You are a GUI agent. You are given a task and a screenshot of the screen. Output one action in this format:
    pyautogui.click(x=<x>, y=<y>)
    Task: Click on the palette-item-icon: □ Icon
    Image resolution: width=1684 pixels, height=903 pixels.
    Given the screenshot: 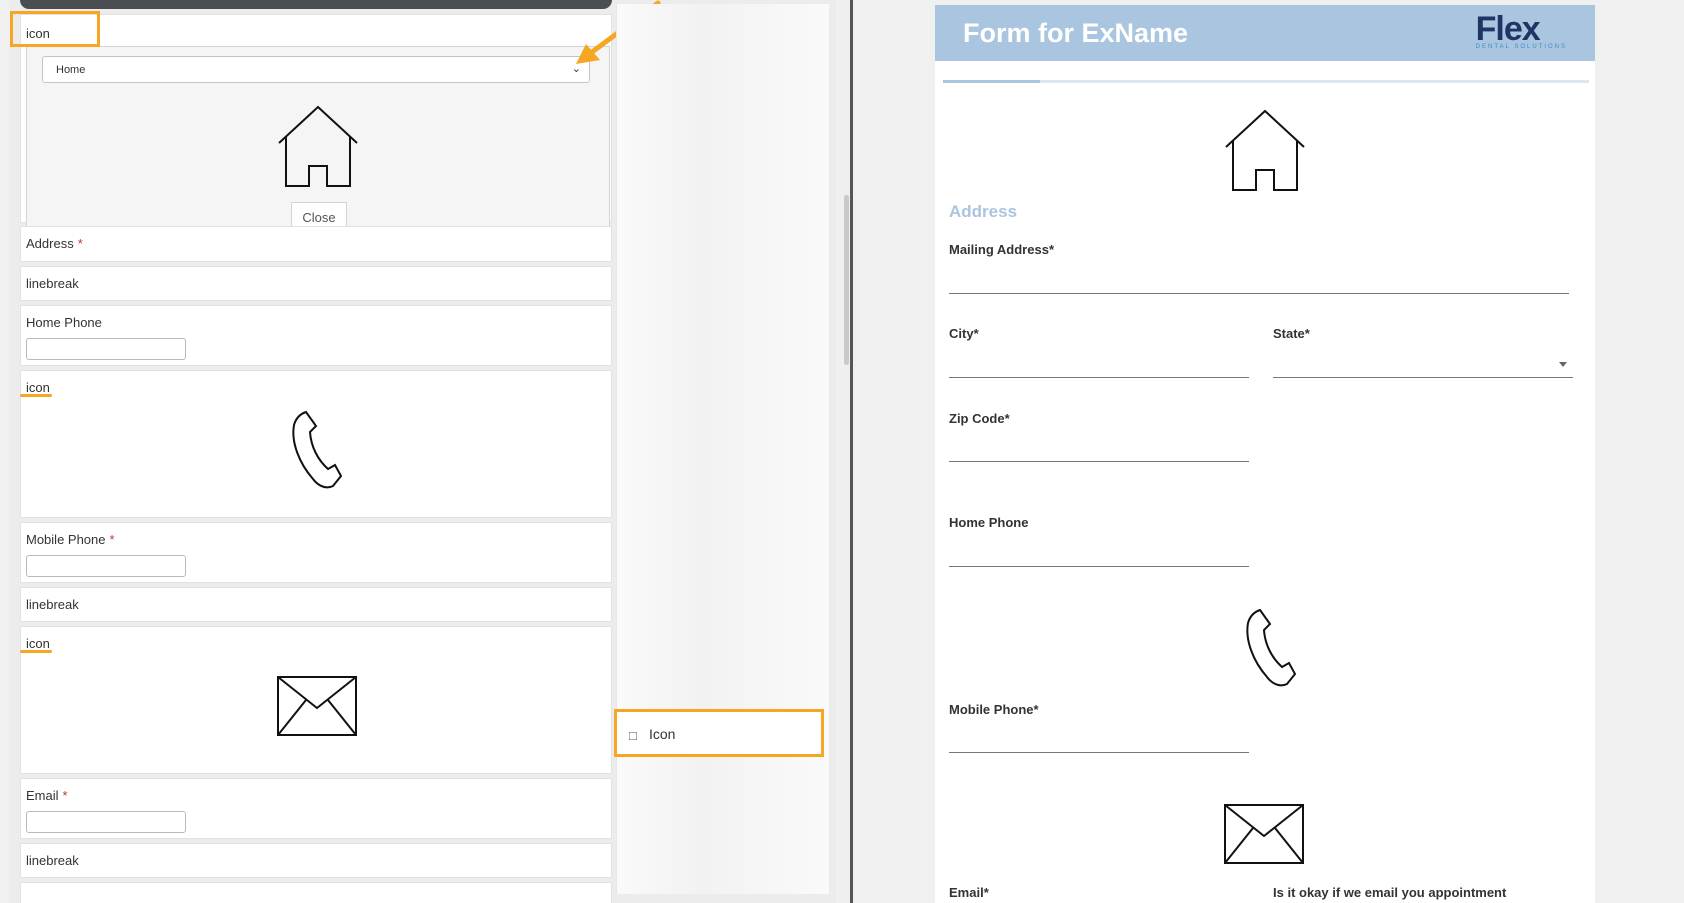 What is the action you would take?
    pyautogui.click(x=719, y=733)
    